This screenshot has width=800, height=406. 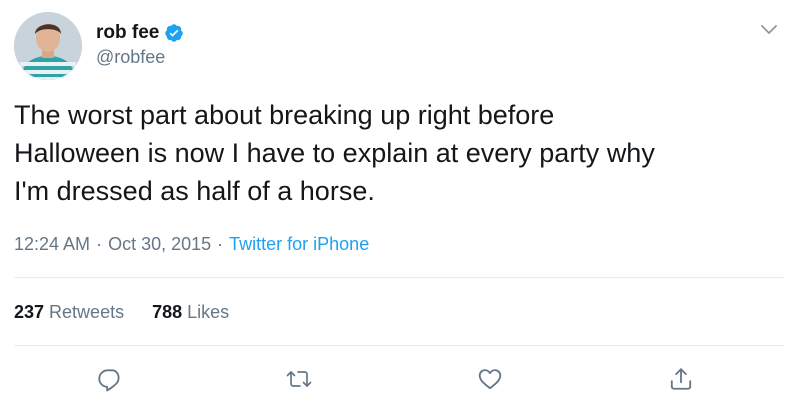 What do you see at coordinates (87, 312) in the screenshot?
I see `retweets-label: Retweets` at bounding box center [87, 312].